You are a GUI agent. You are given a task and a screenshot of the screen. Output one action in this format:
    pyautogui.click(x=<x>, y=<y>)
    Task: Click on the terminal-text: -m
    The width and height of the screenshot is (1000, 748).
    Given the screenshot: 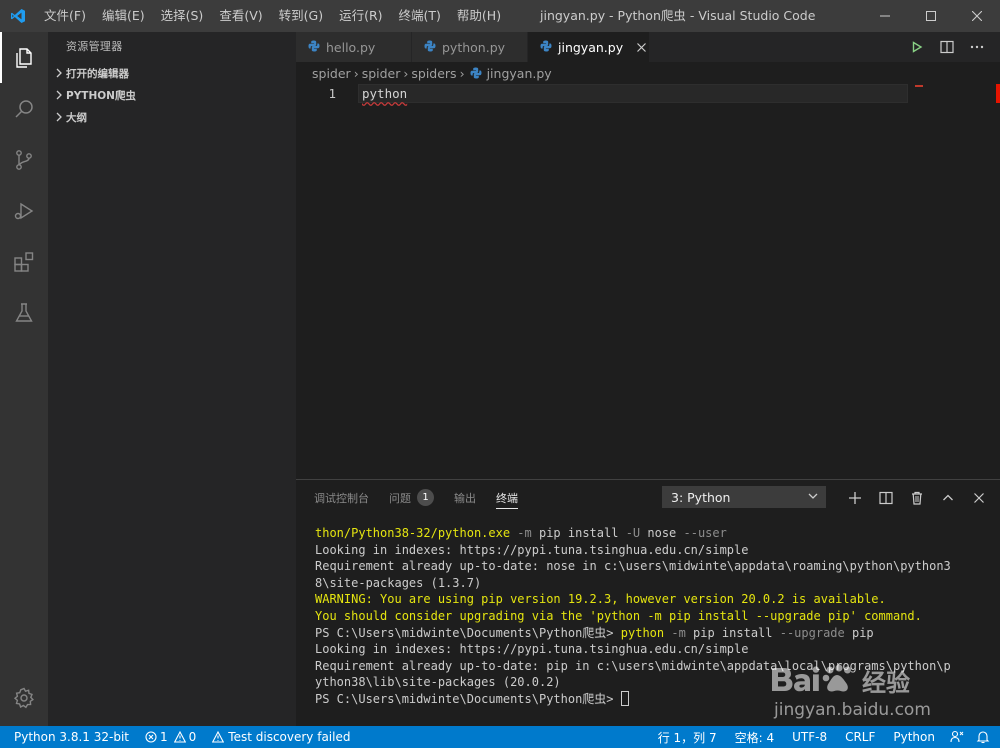 What is the action you would take?
    pyautogui.click(x=524, y=533)
    